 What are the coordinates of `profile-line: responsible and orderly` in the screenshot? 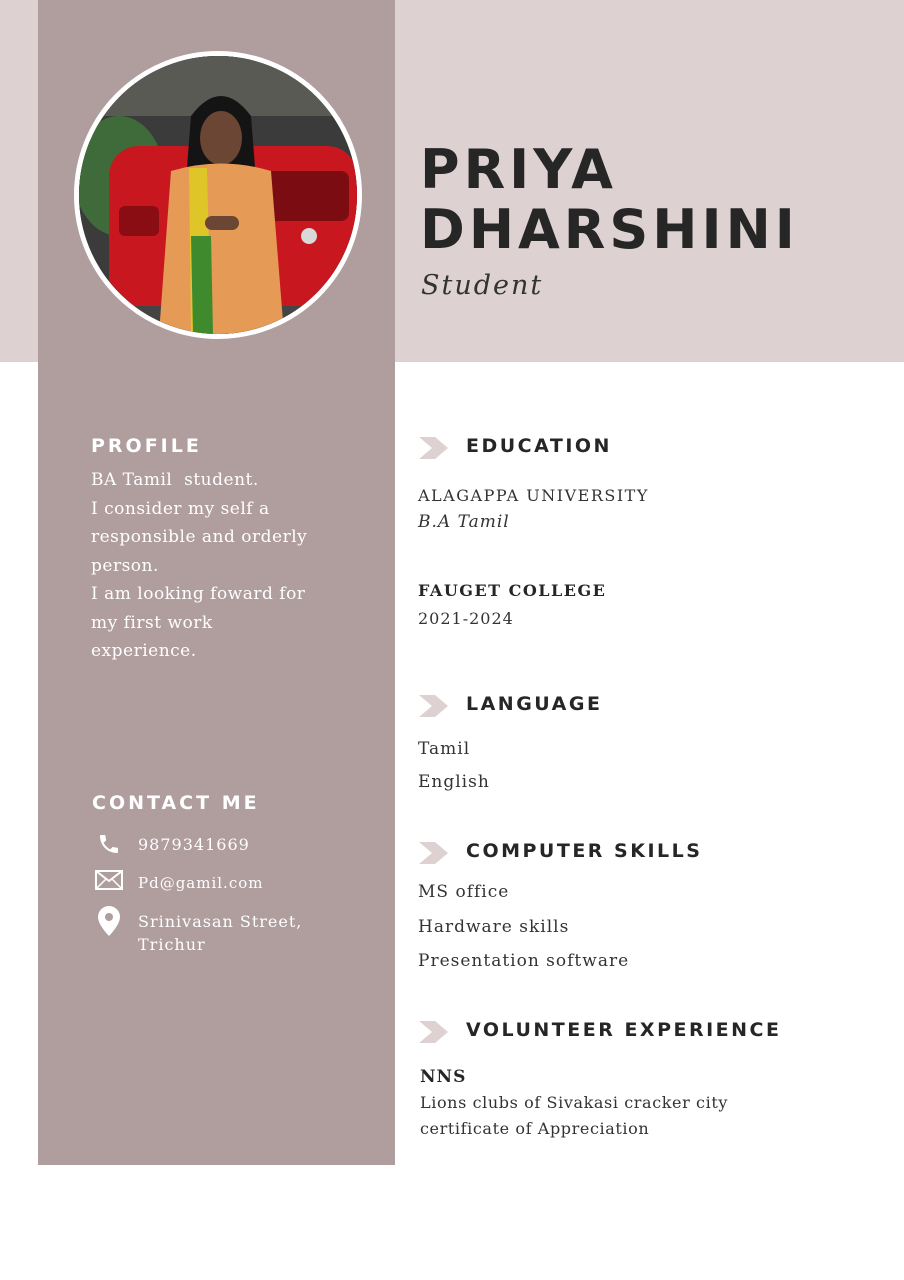 It's located at (199, 537).